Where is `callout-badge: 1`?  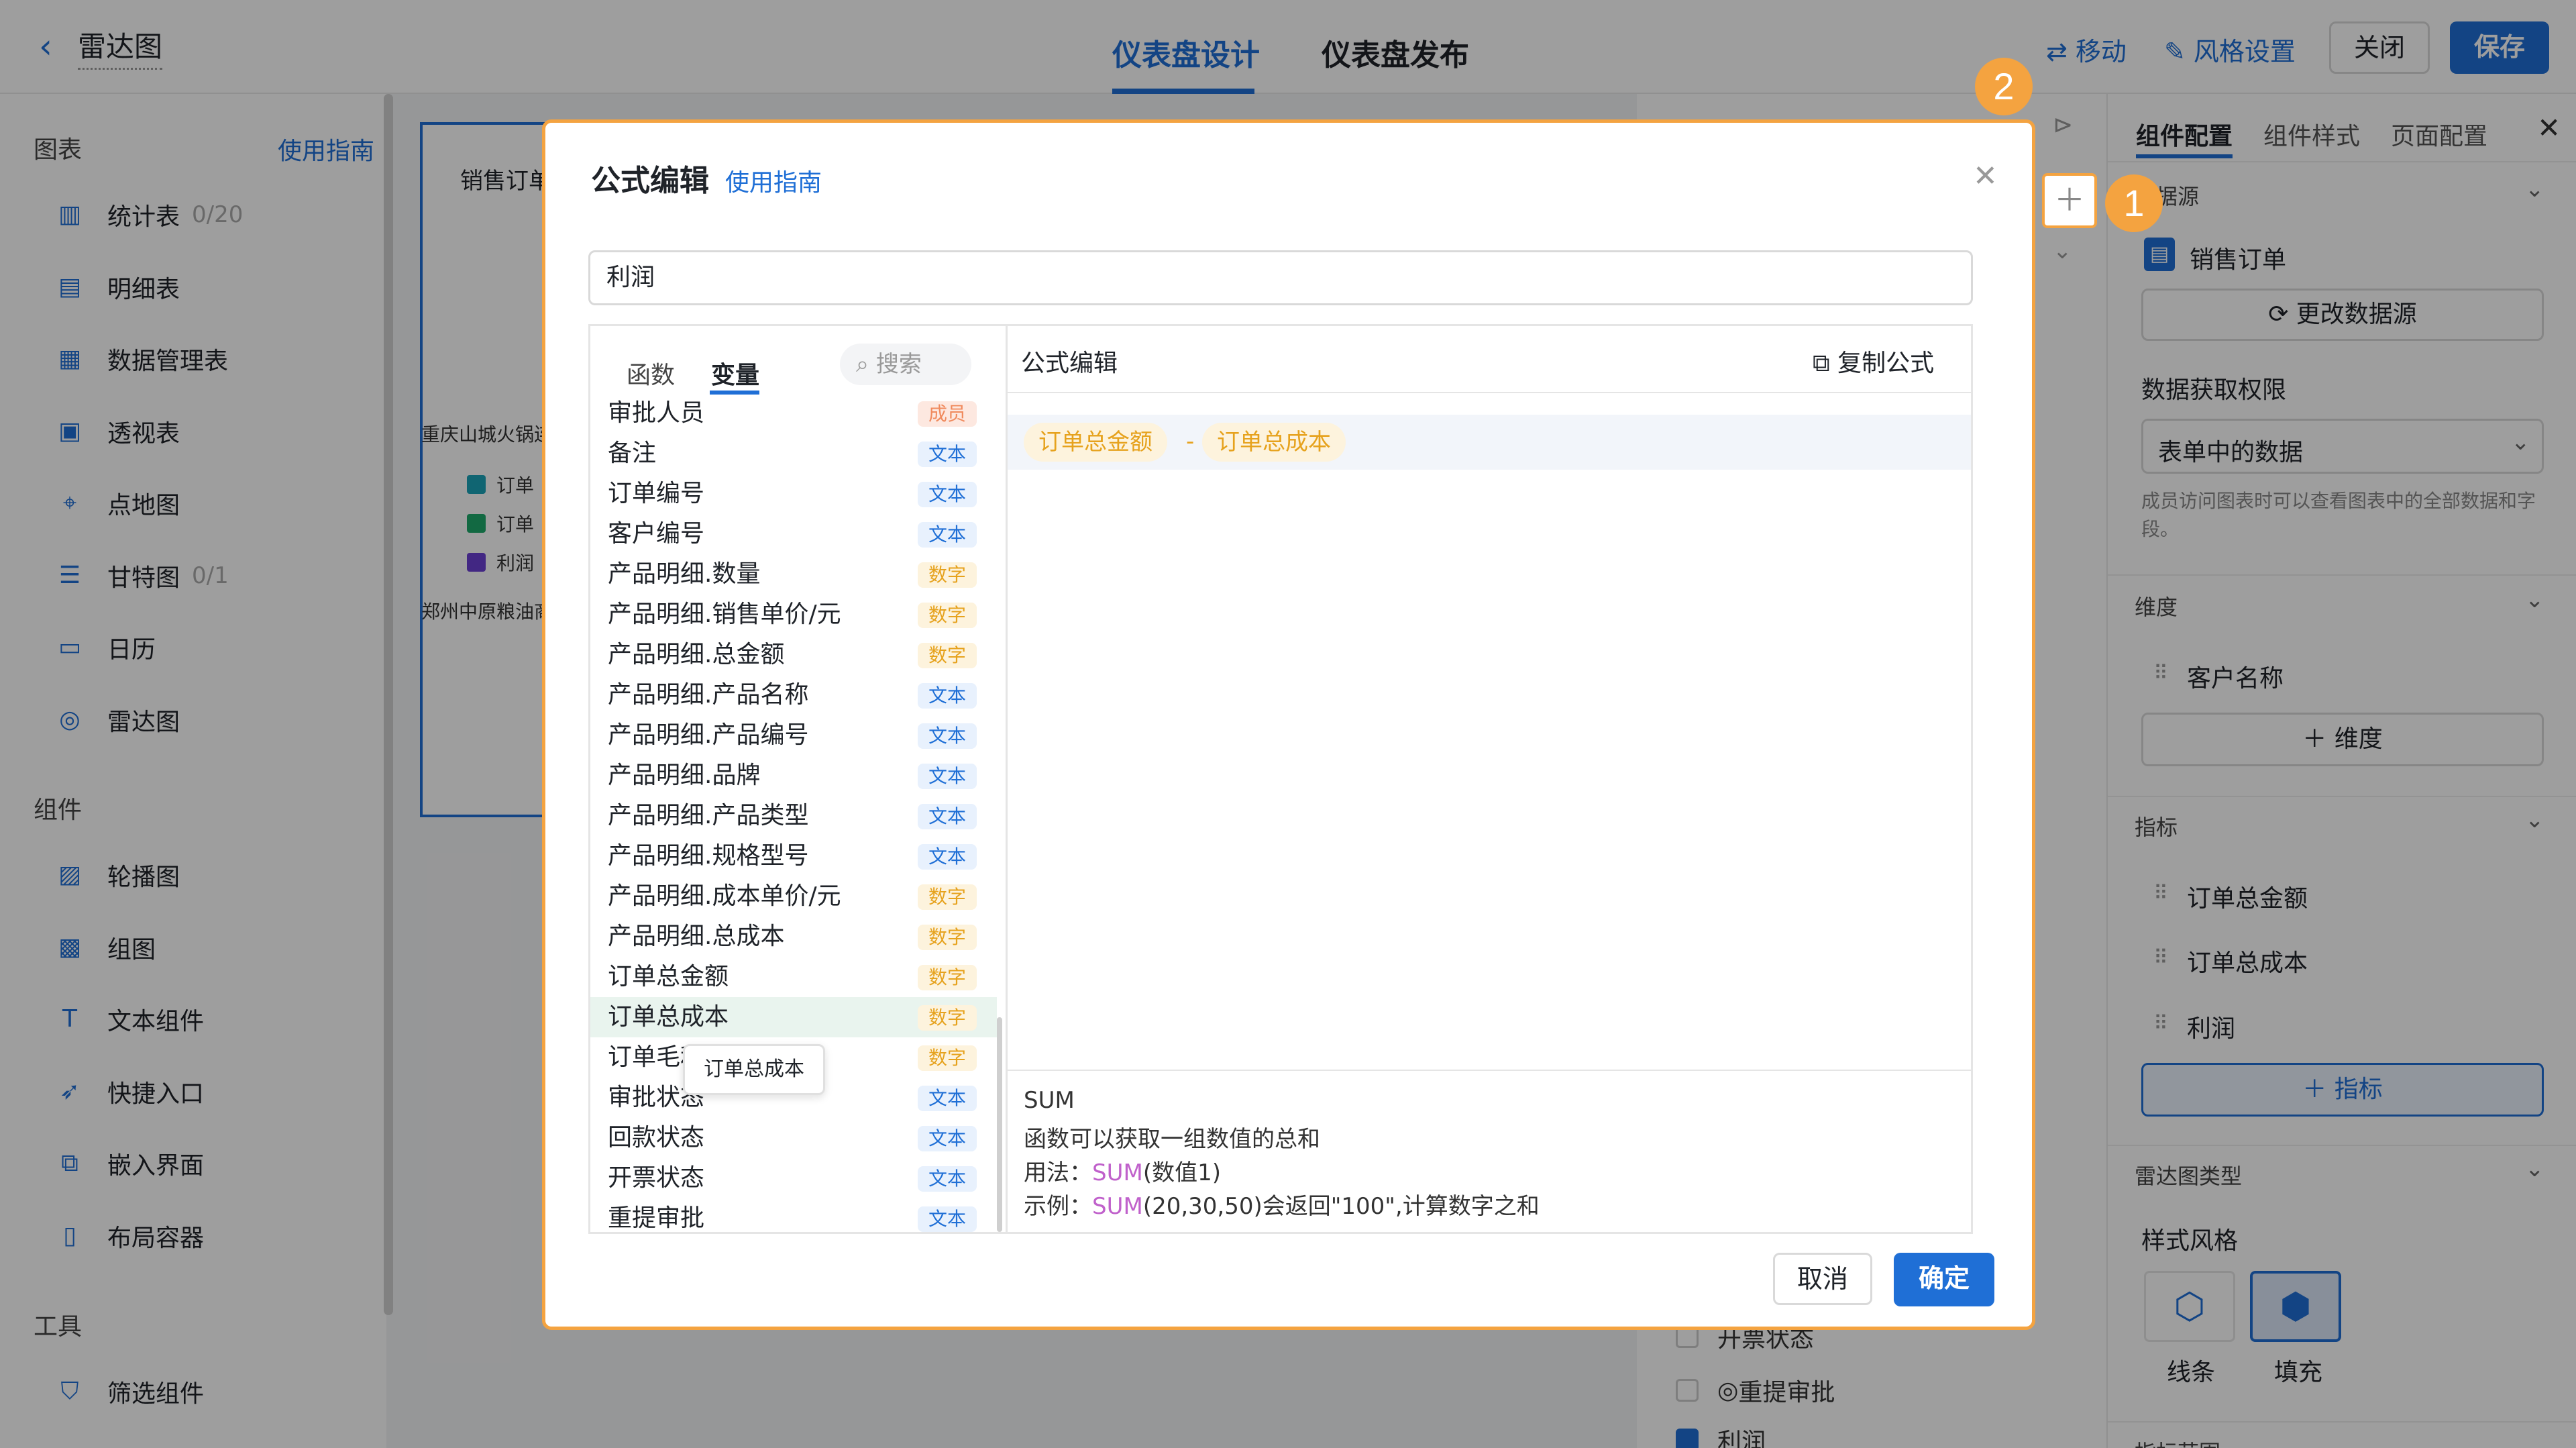 callout-badge: 1 is located at coordinates (2134, 203).